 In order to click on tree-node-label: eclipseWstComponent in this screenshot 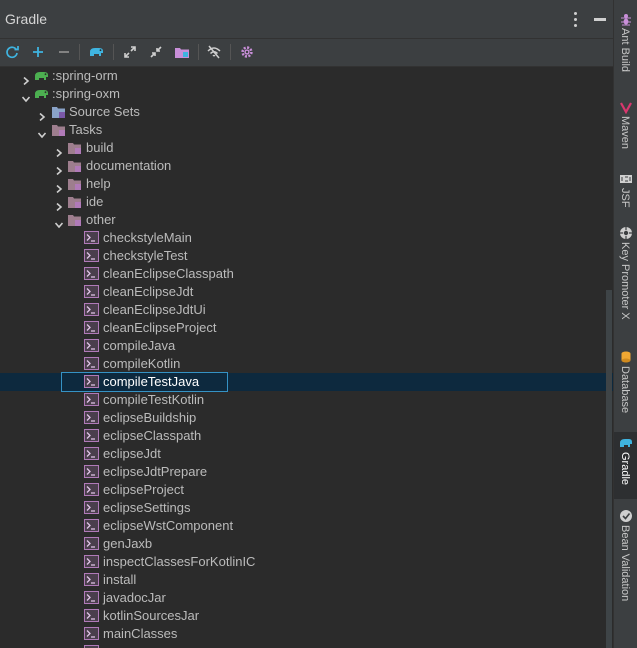, I will do `click(168, 525)`.